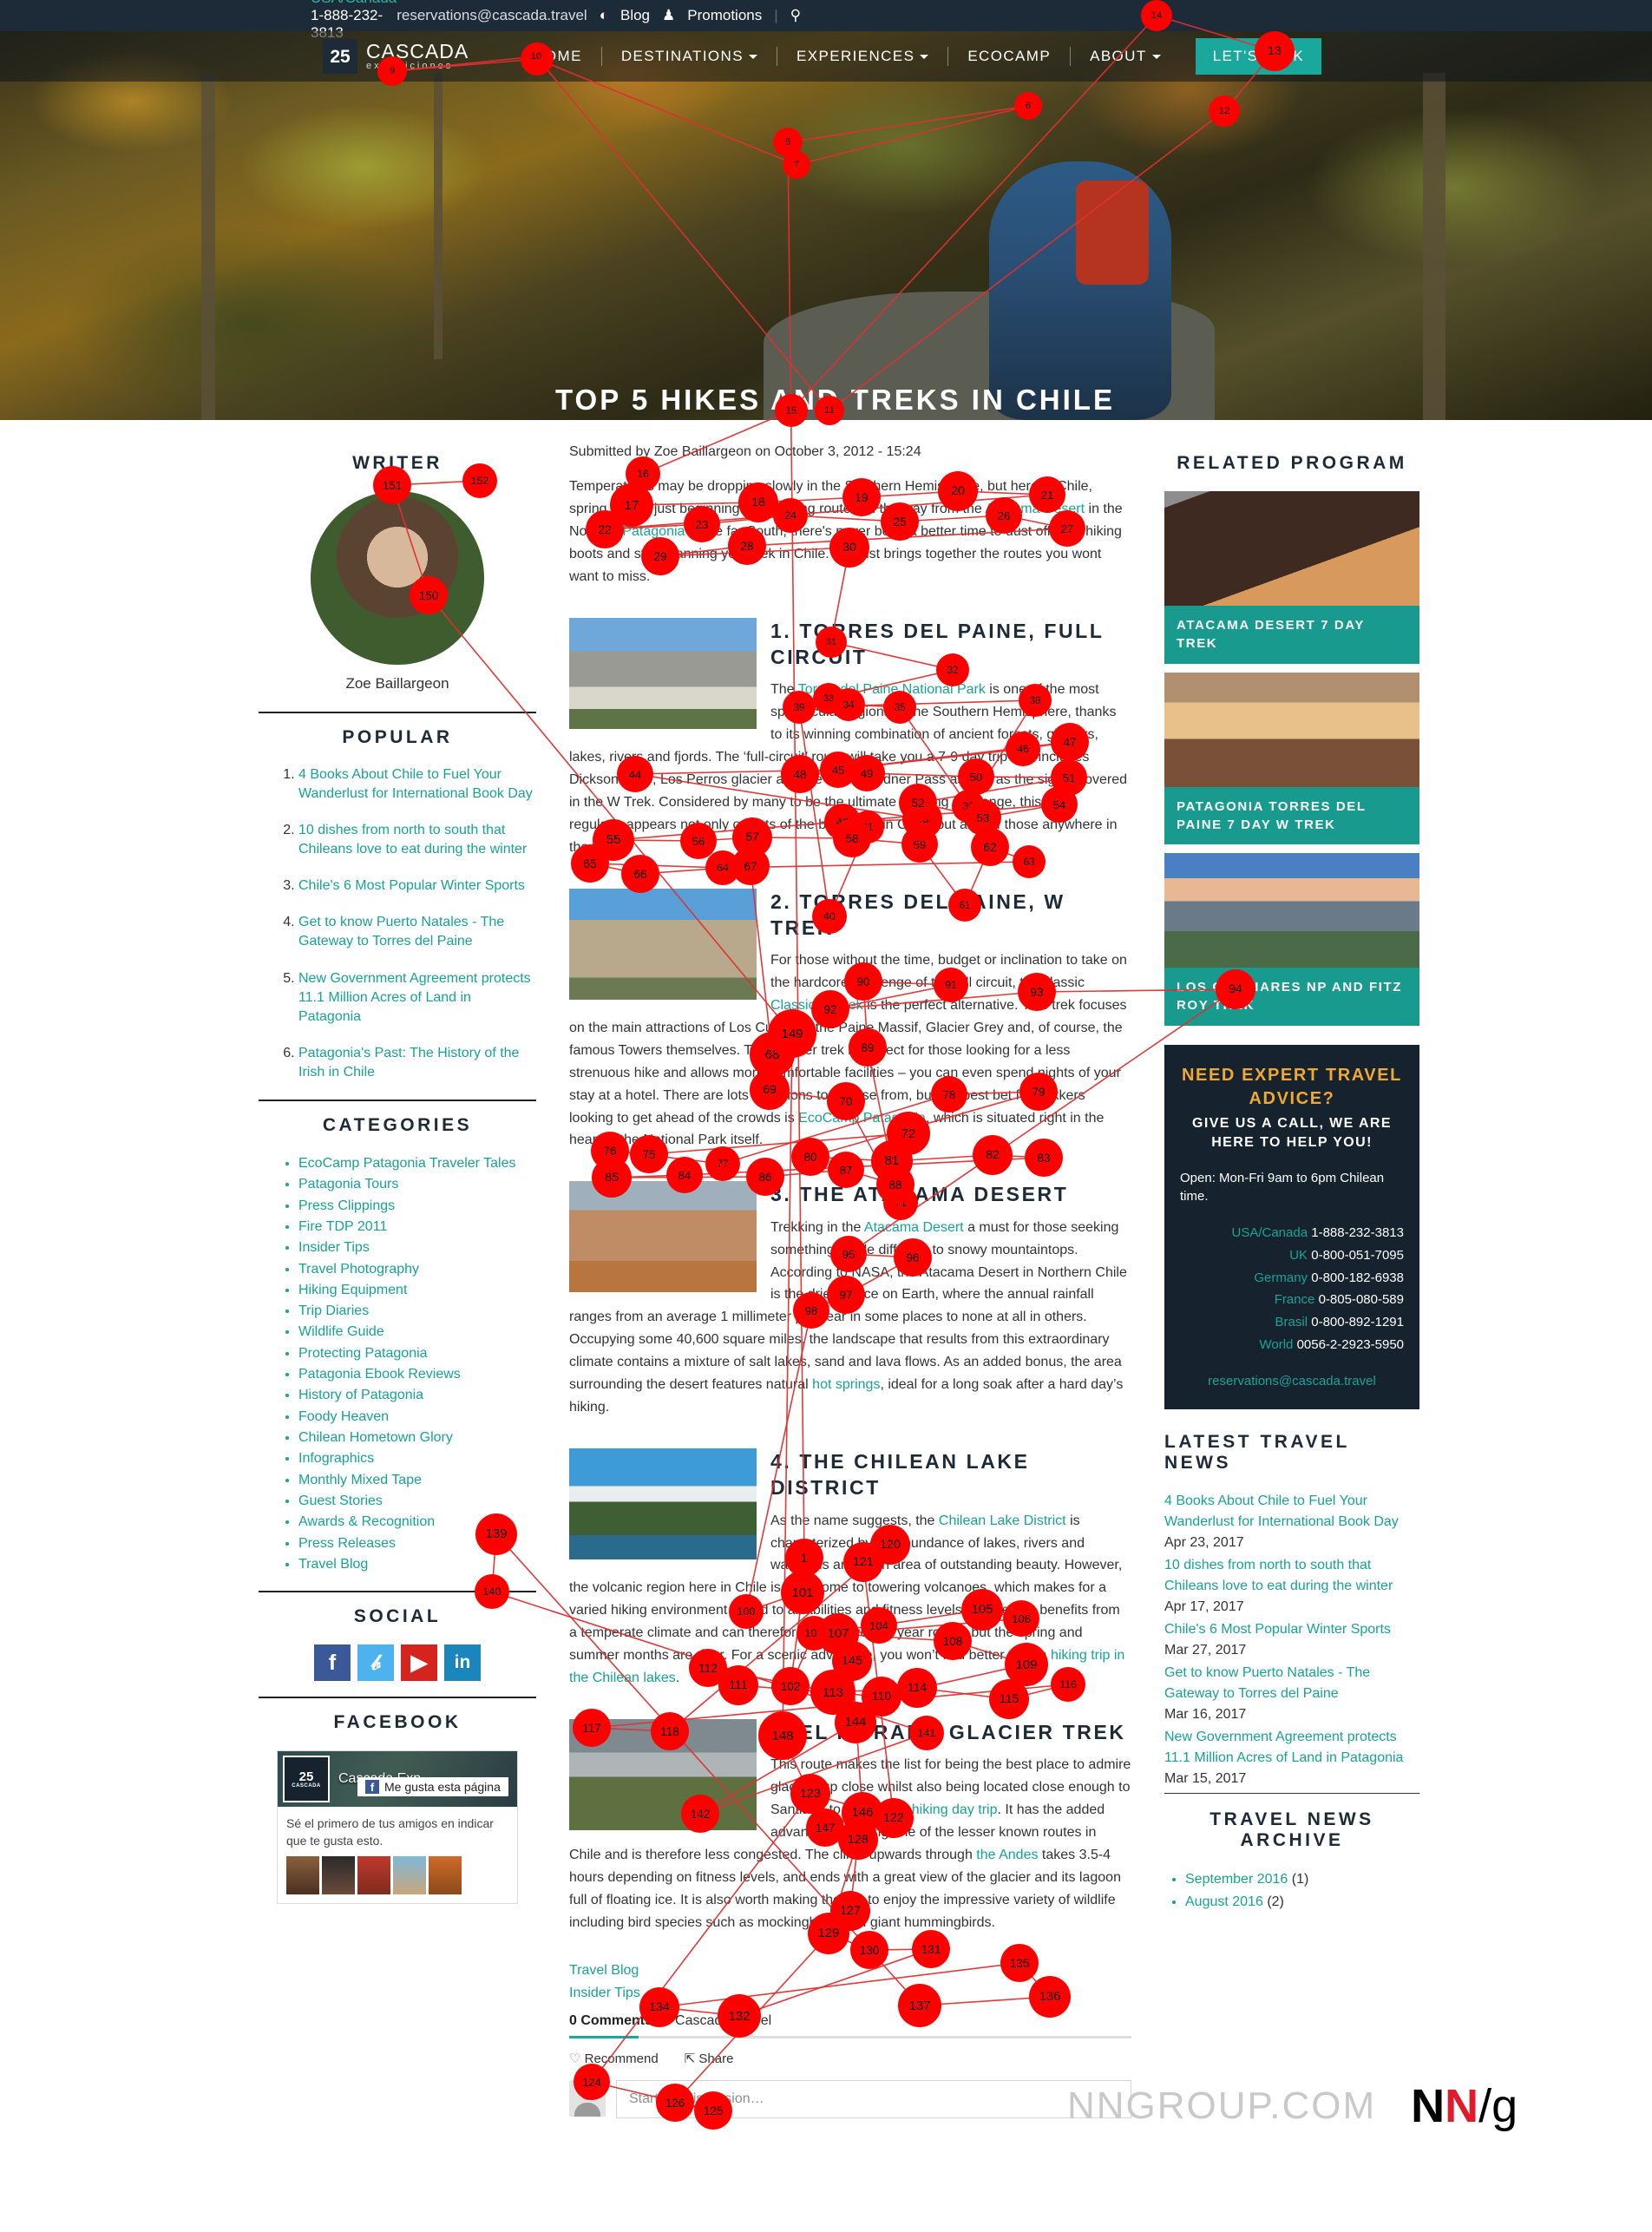 This screenshot has width=1652, height=2232. I want to click on nav-item-home: HOME, so click(557, 56).